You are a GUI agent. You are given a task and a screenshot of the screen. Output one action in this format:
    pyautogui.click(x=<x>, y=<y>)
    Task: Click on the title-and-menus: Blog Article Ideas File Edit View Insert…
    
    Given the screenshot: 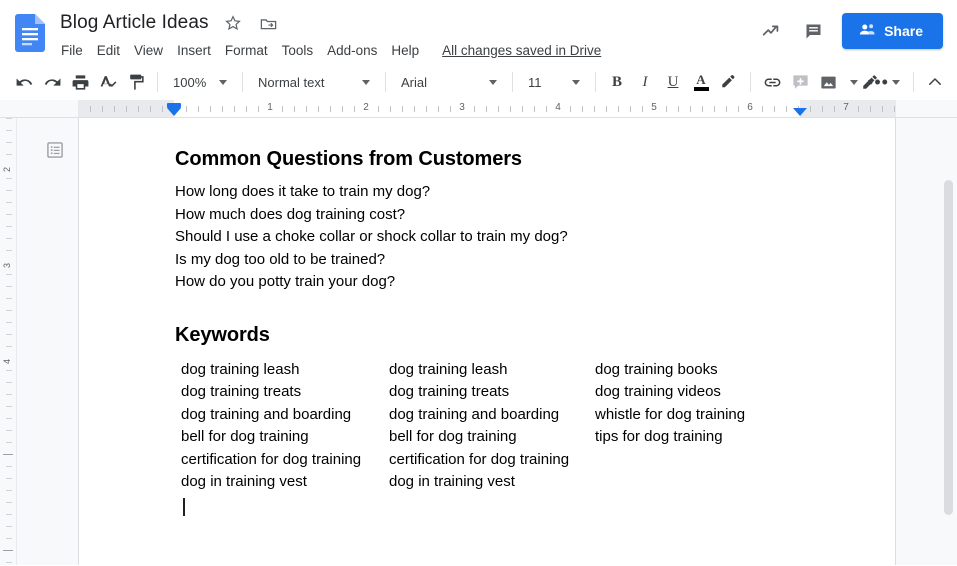 What is the action you would take?
    pyautogui.click(x=330, y=35)
    